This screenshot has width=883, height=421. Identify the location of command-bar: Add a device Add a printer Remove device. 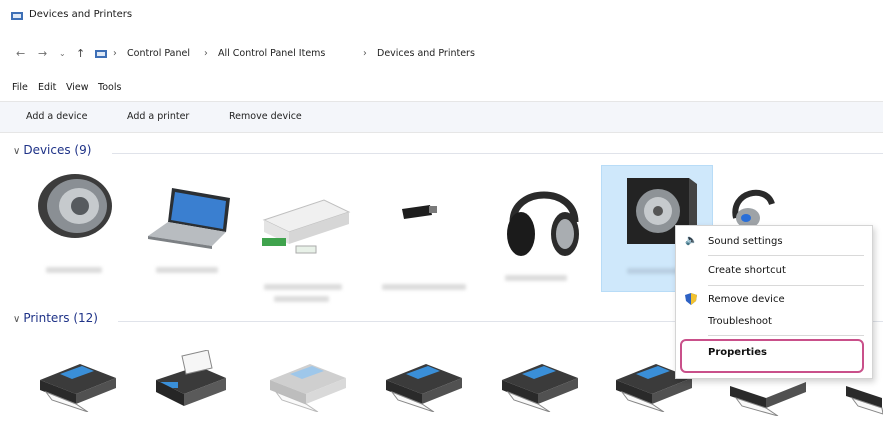
(441, 117).